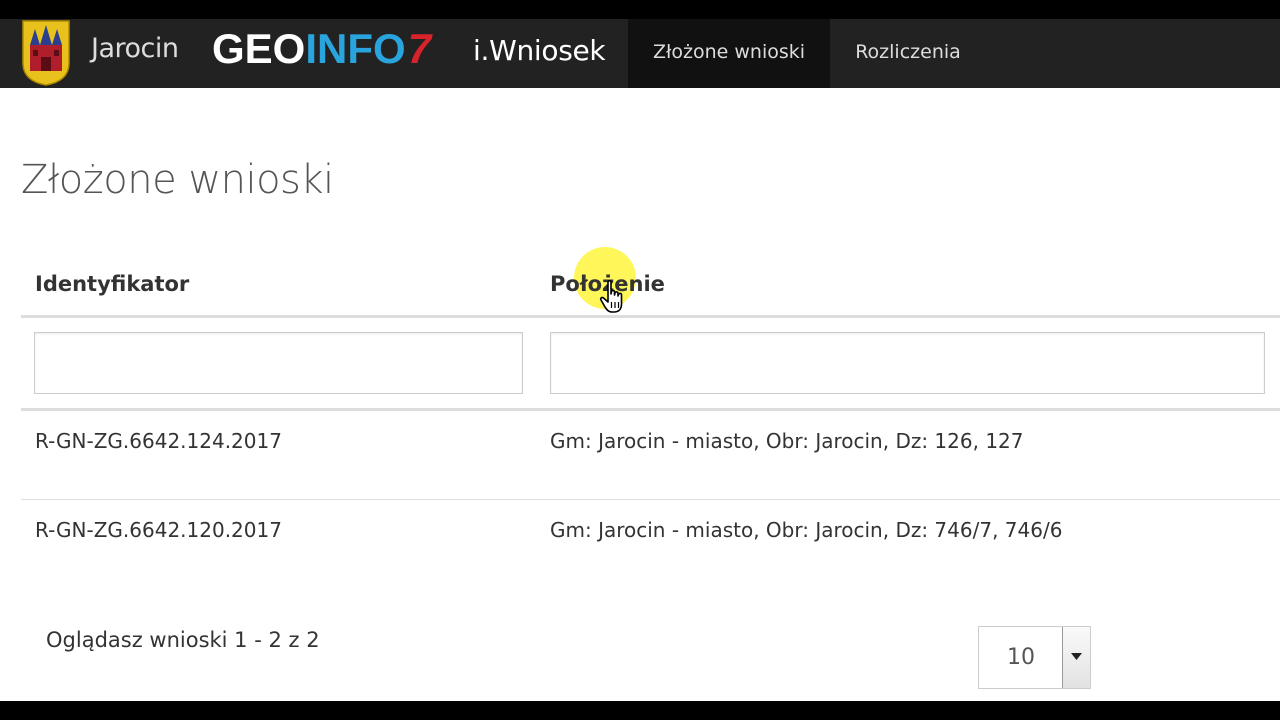  I want to click on row-divider, so click(650, 499).